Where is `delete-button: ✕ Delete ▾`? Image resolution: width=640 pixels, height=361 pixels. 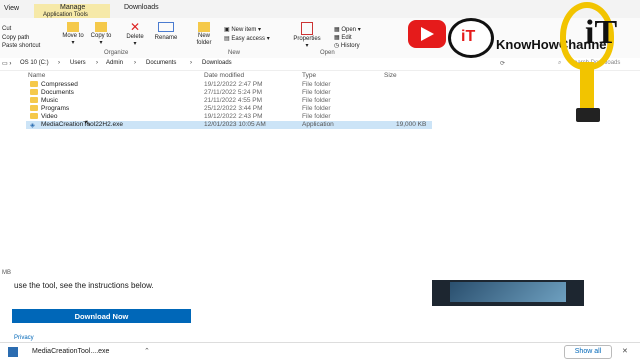 delete-button: ✕ Delete ▾ is located at coordinates (135, 34).